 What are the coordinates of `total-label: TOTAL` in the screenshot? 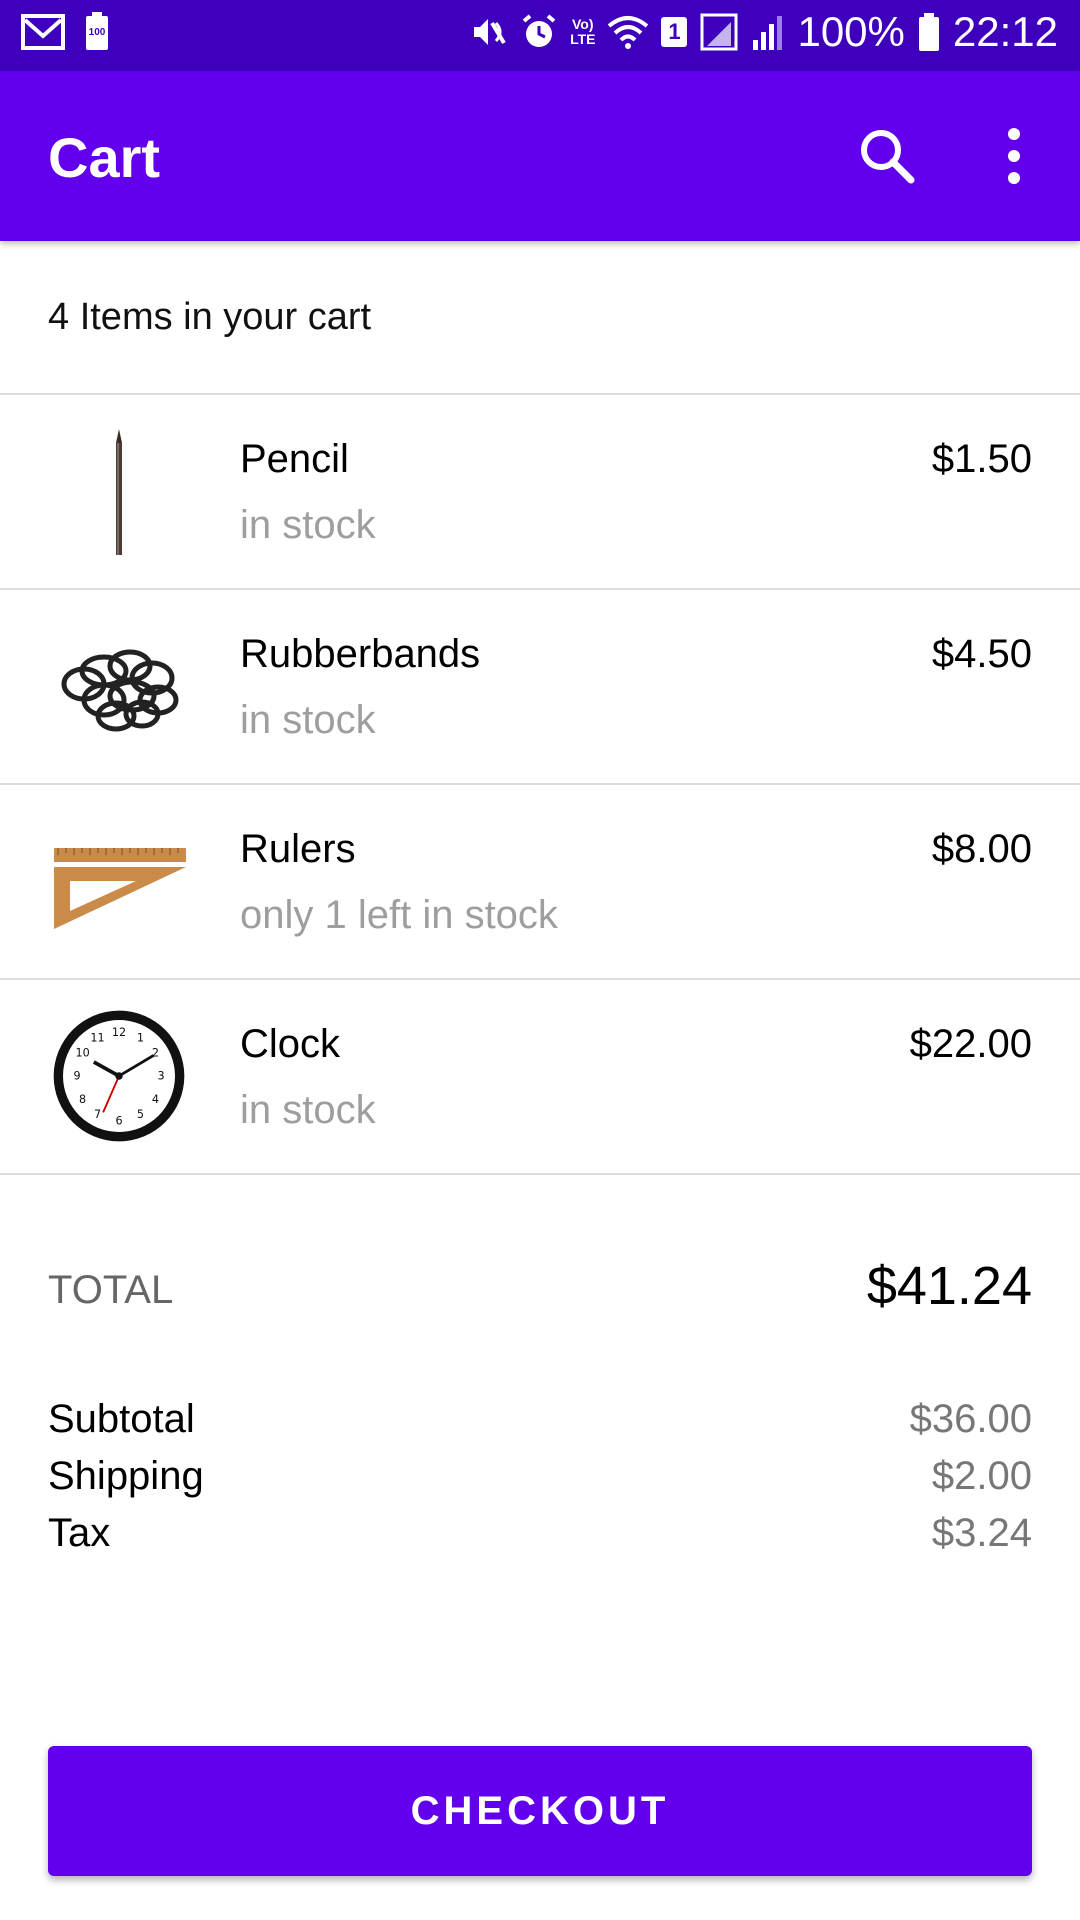 It's located at (111, 1290).